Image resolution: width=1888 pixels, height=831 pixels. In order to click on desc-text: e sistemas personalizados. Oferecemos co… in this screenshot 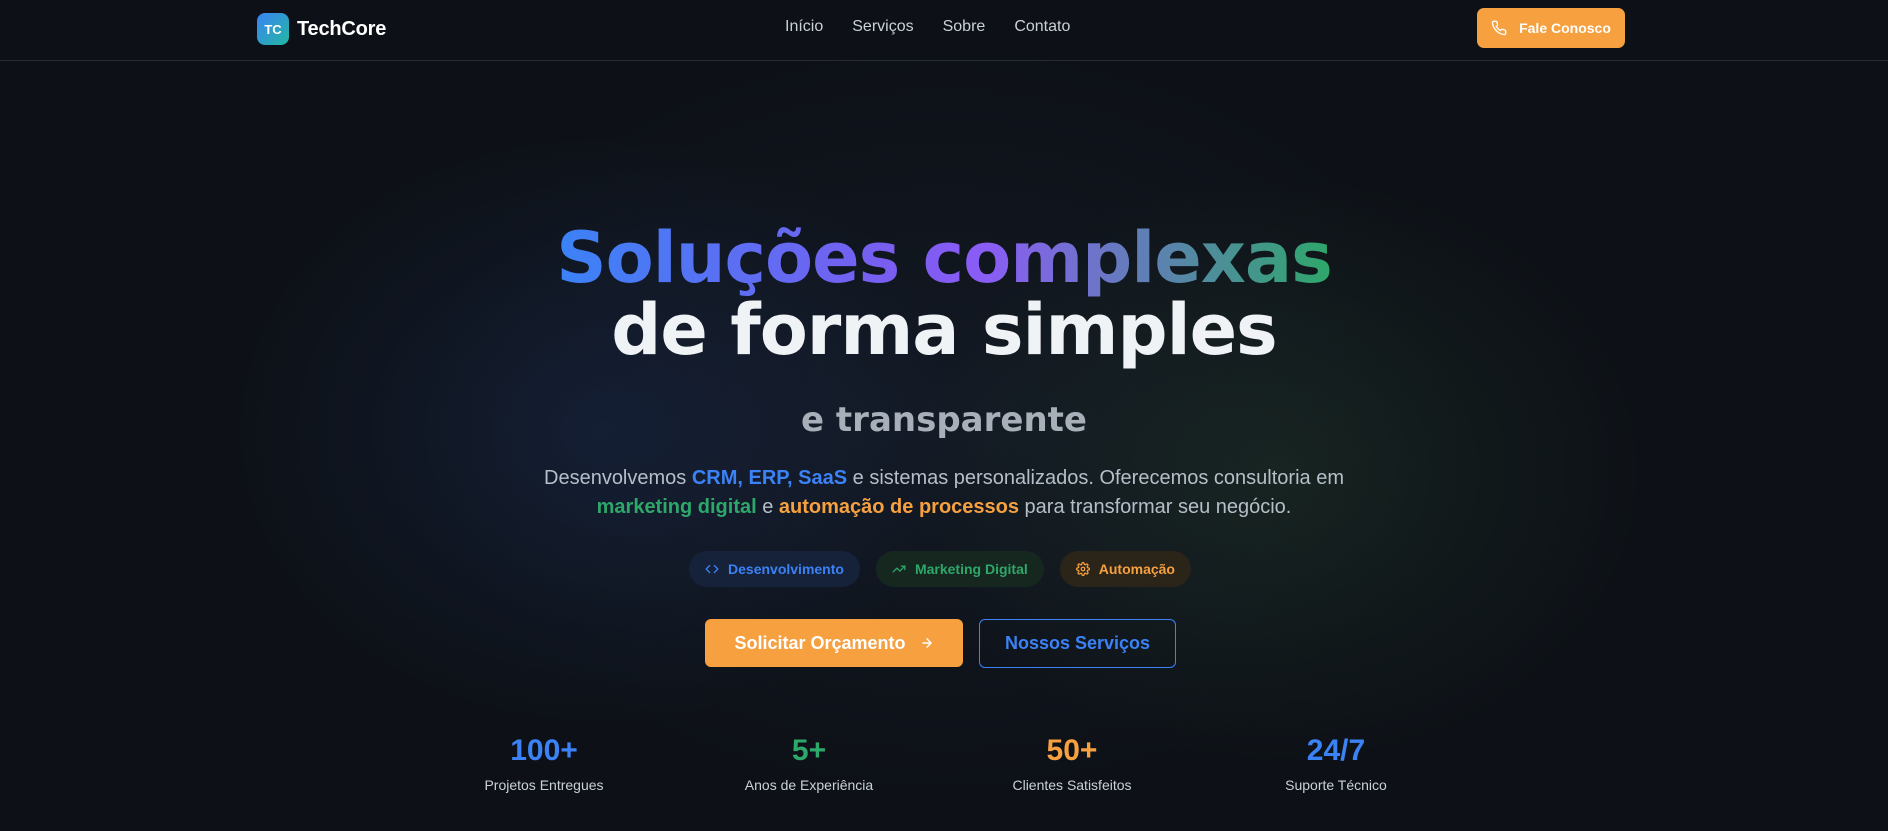, I will do `click(1095, 478)`.